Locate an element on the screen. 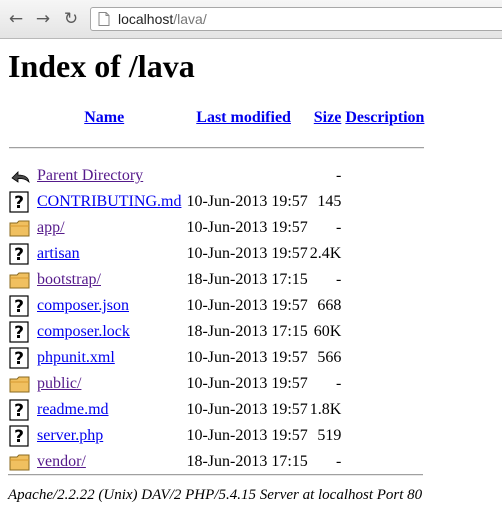 The height and width of the screenshot is (532, 502). table-row: ? artisan 10-Jun-2013 19:57 2.4K is located at coordinates (216, 254).